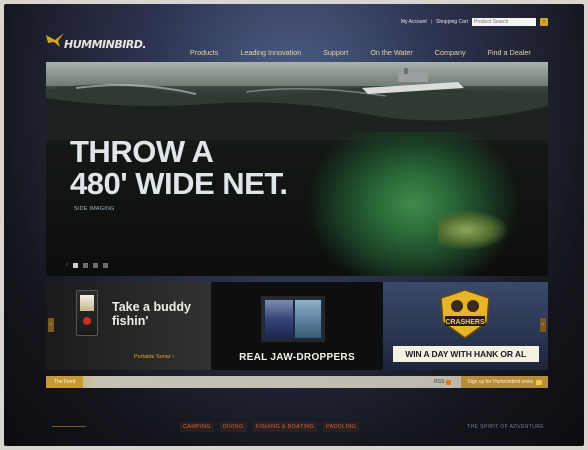  Describe the element at coordinates (233, 427) in the screenshot. I see `category-diving: DIVING` at that location.